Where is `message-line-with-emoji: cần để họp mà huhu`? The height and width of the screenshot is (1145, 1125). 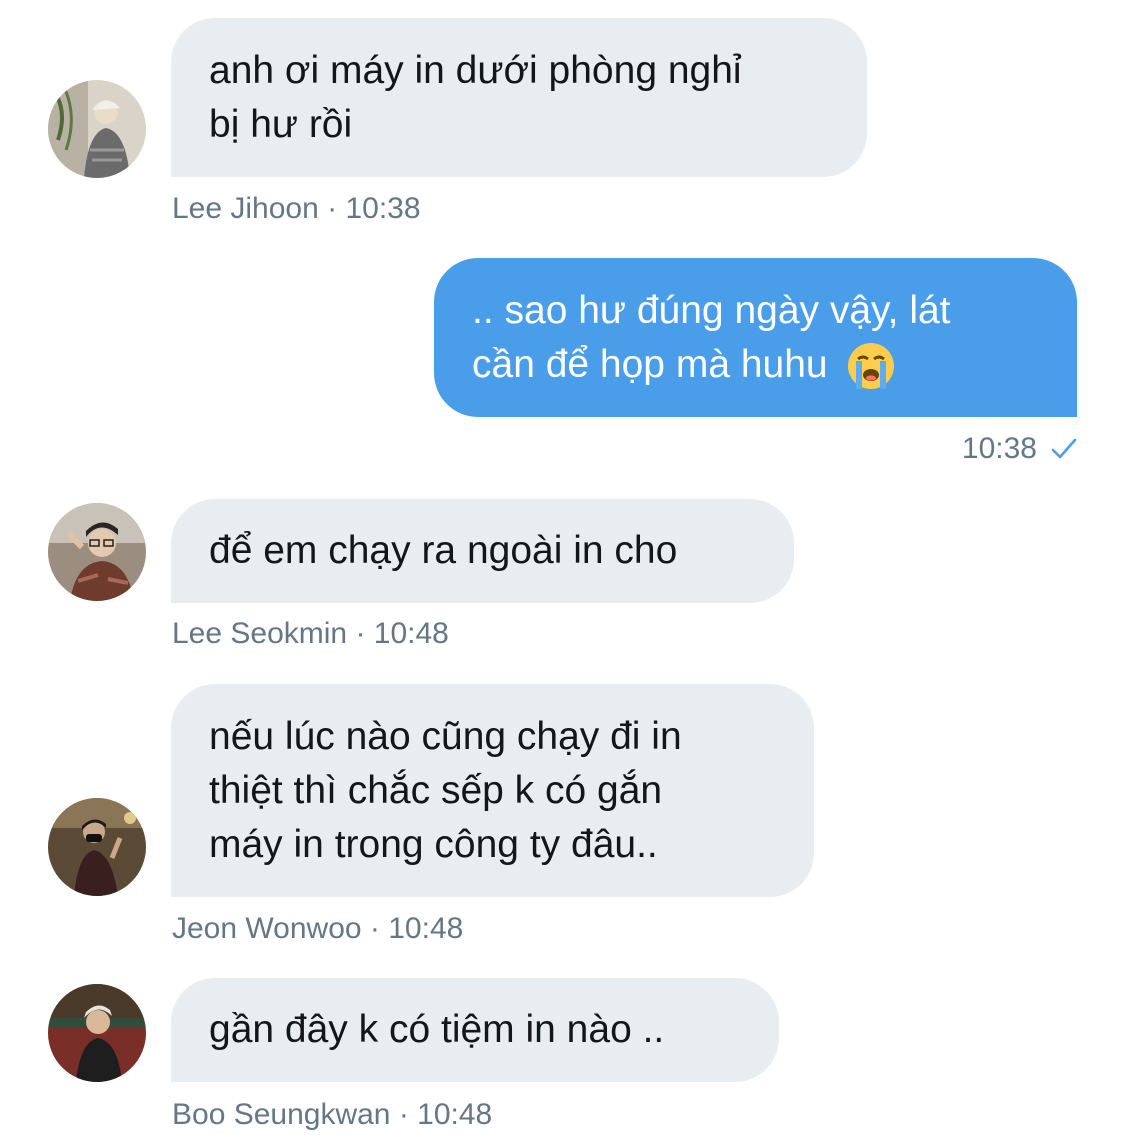 message-line-with-emoji: cần để họp mà huhu is located at coordinates (711, 365).